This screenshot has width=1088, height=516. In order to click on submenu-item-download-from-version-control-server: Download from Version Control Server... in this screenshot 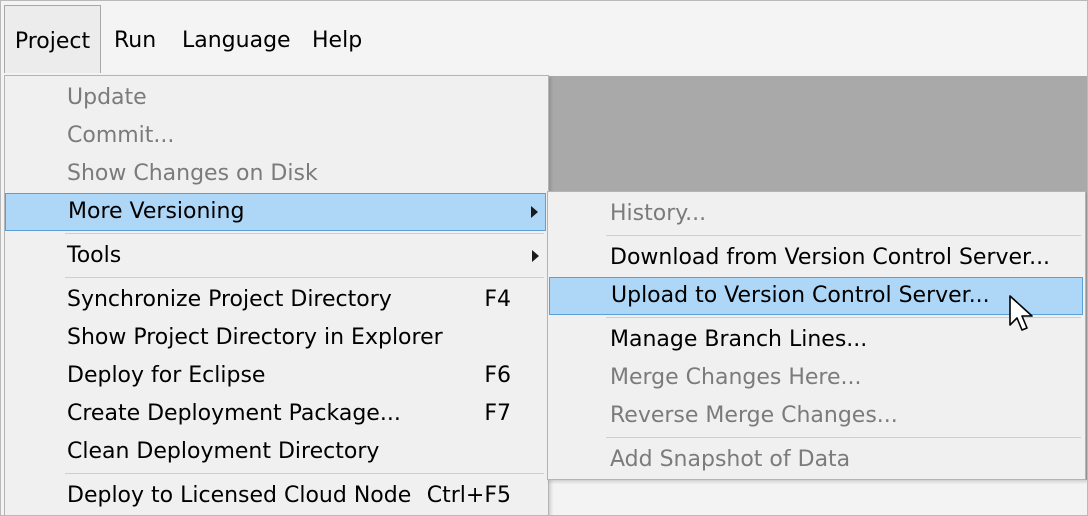, I will do `click(816, 258)`.